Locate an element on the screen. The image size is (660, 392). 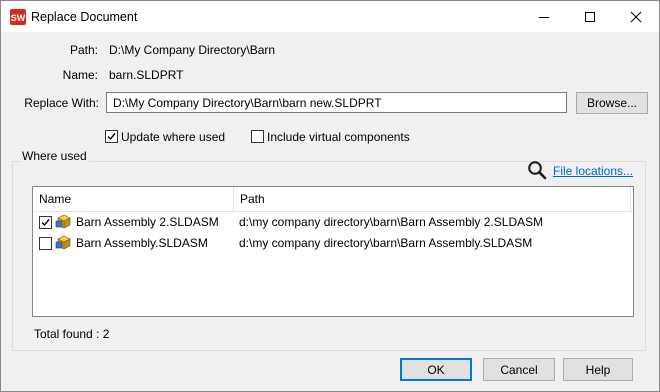
close-icon is located at coordinates (636, 16).